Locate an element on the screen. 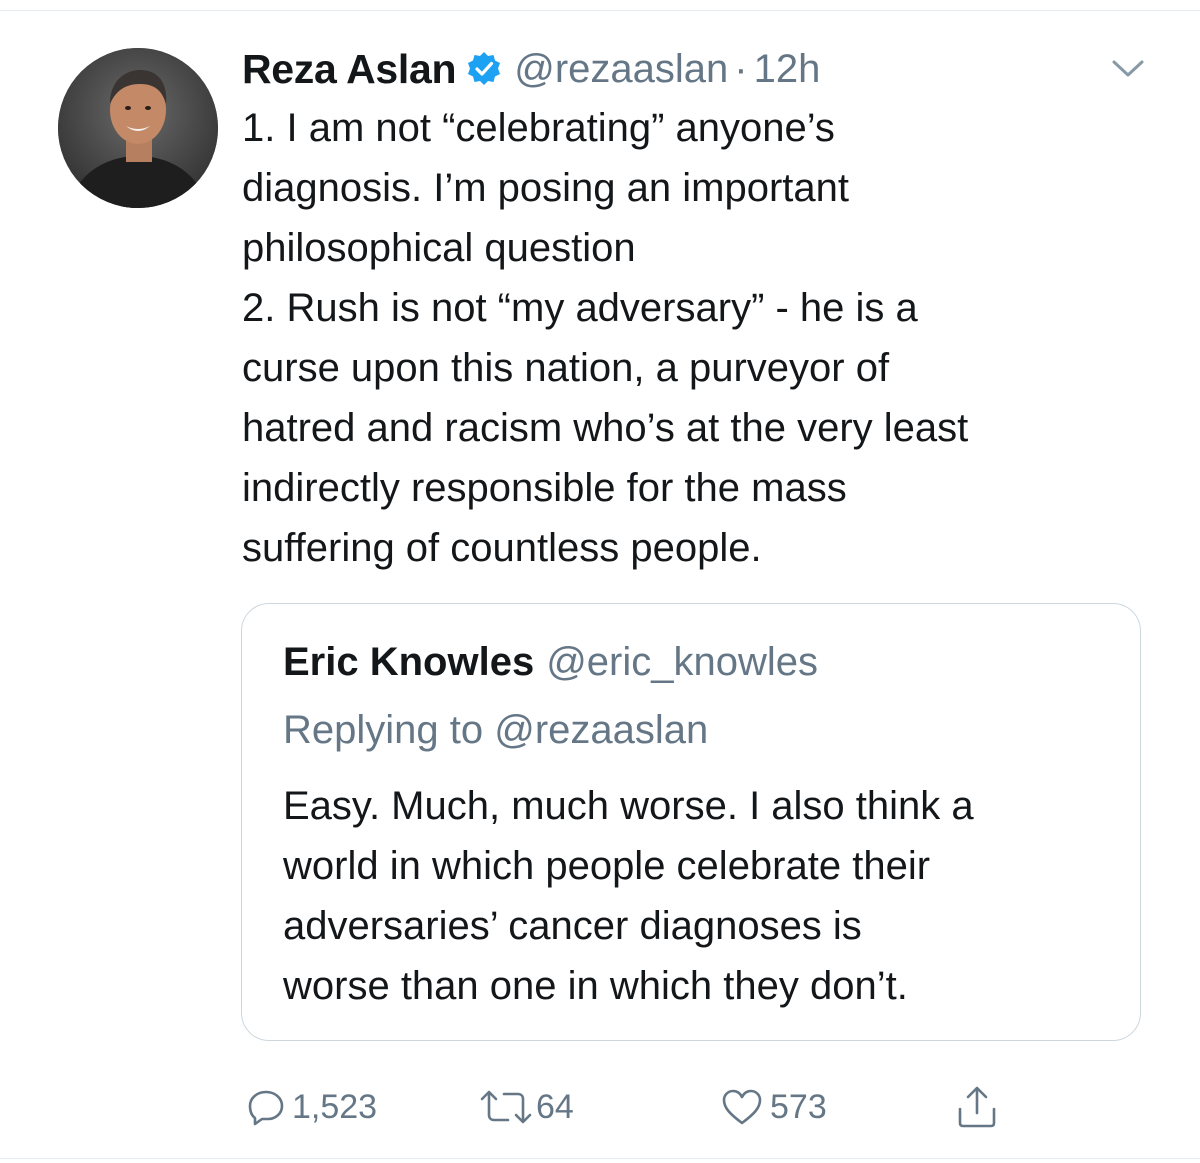  heart-icon is located at coordinates (742, 1107).